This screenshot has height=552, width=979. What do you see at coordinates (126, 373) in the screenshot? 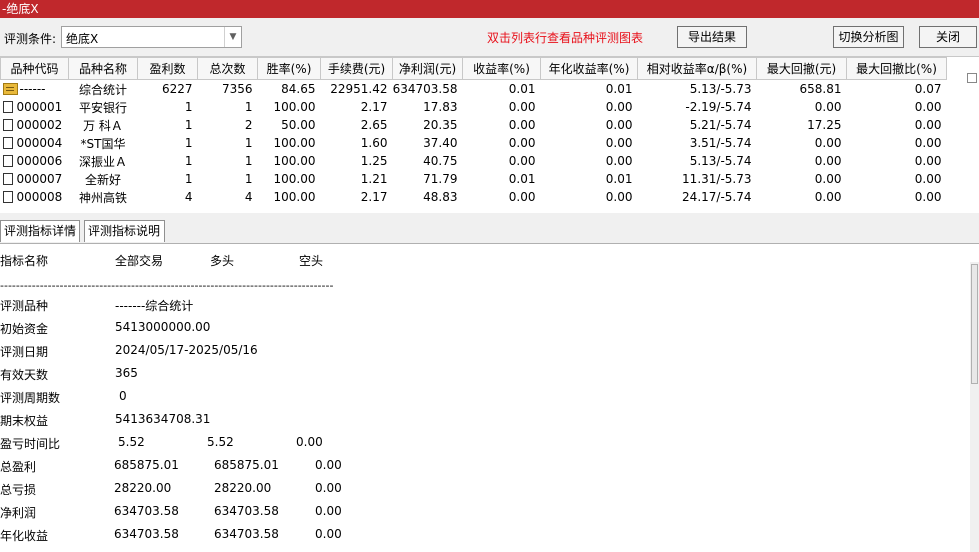
I see `metric-all-value: 365` at bounding box center [126, 373].